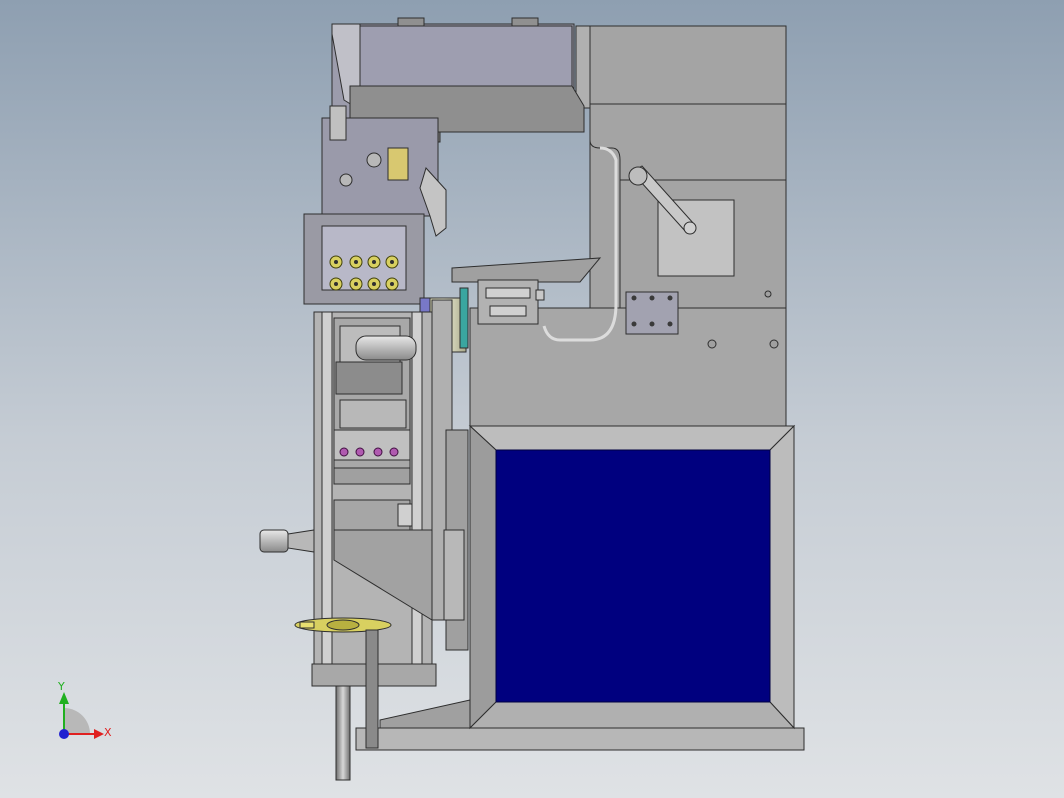 Image resolution: width=1064 pixels, height=798 pixels. Describe the element at coordinates (61, 686) in the screenshot. I see `triad-y-label: Y` at that location.